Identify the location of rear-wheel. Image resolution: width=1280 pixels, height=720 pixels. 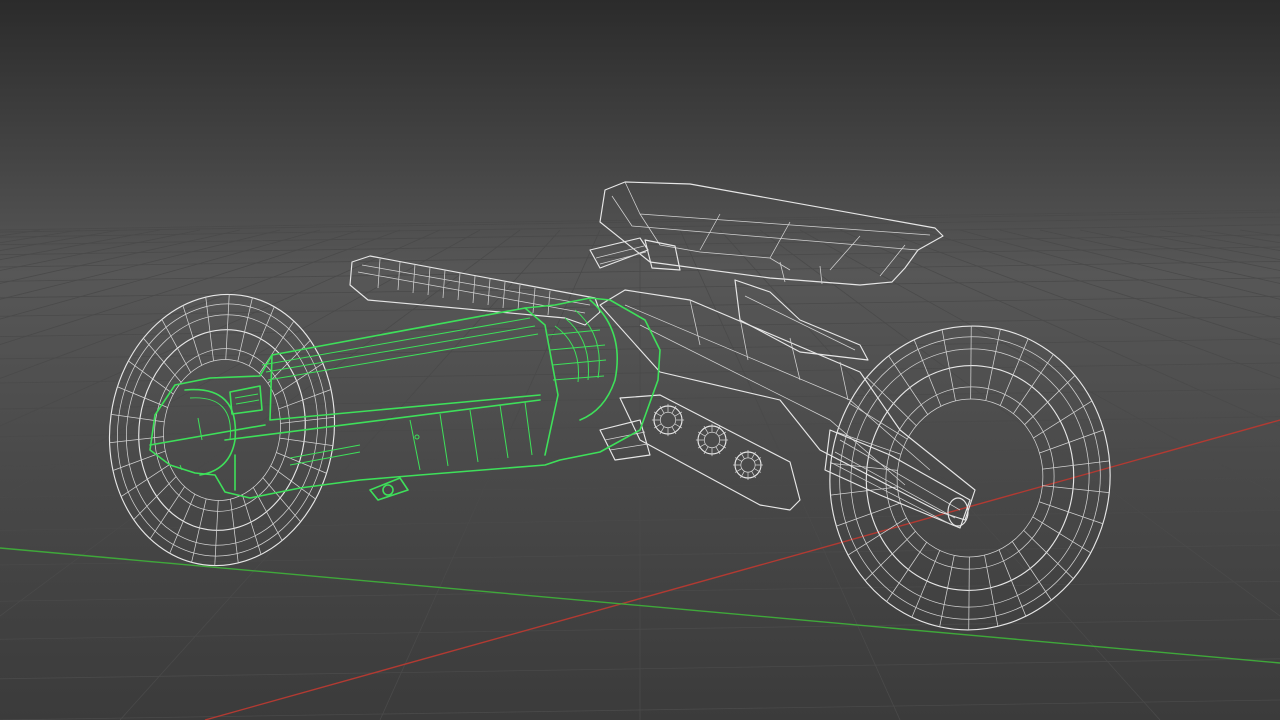
(222, 430).